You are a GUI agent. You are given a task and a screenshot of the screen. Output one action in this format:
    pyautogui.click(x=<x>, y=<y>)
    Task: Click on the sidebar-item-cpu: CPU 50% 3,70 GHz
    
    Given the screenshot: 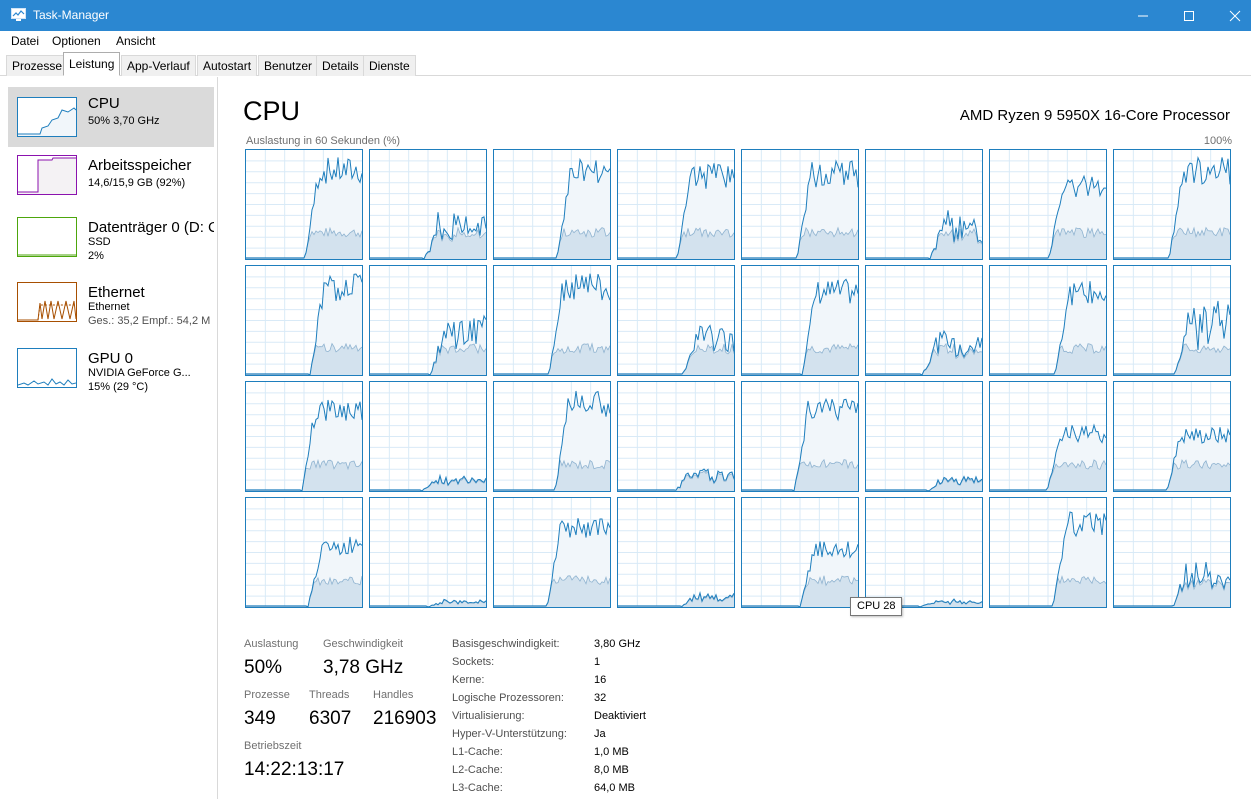 What is the action you would take?
    pyautogui.click(x=111, y=117)
    